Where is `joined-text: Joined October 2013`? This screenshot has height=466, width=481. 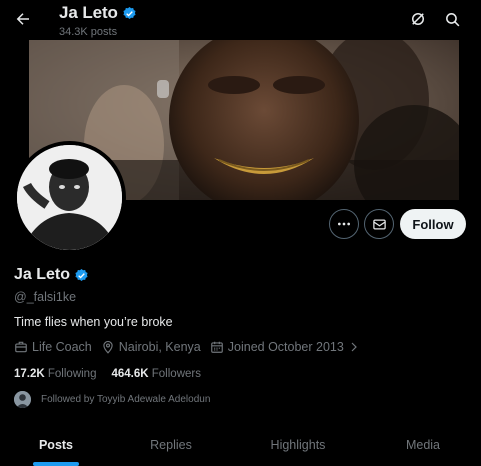
joined-text: Joined October 2013 is located at coordinates (285, 347).